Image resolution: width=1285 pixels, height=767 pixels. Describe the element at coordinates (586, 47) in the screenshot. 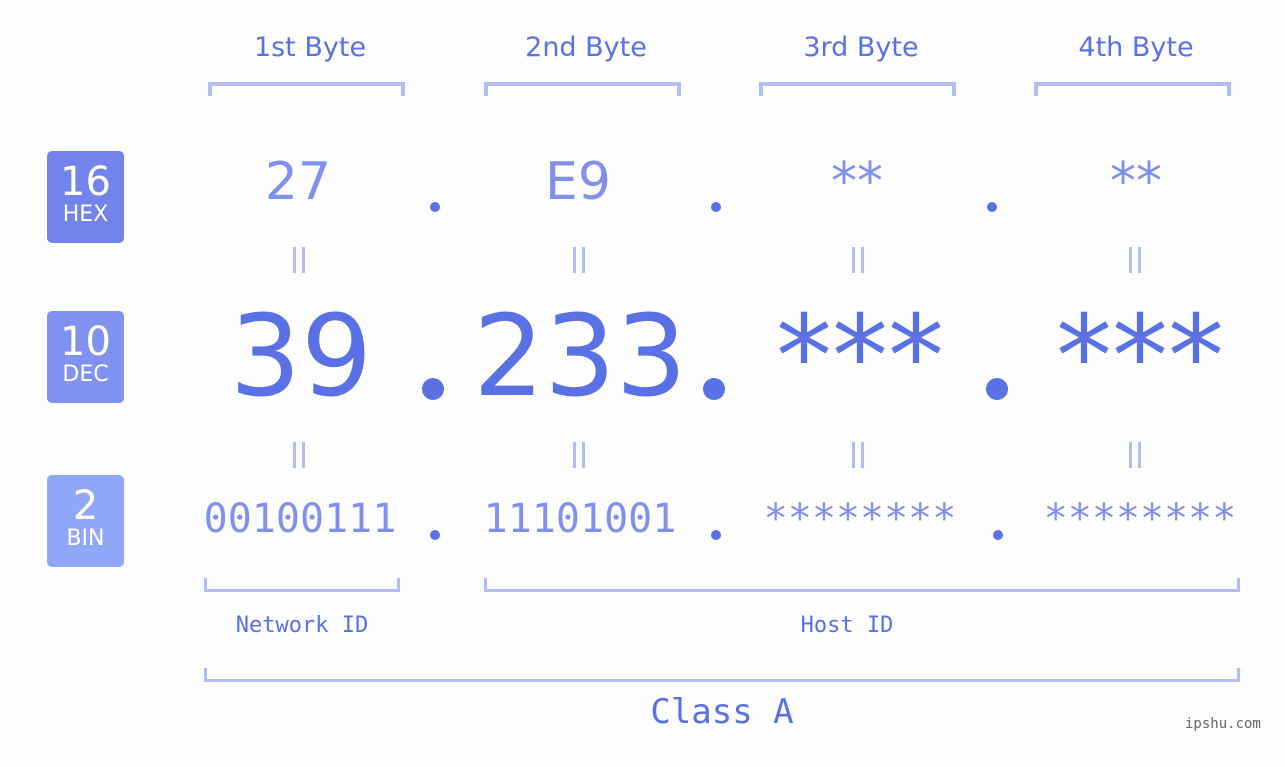

I see `byte-header-2: 2nd Byte` at that location.